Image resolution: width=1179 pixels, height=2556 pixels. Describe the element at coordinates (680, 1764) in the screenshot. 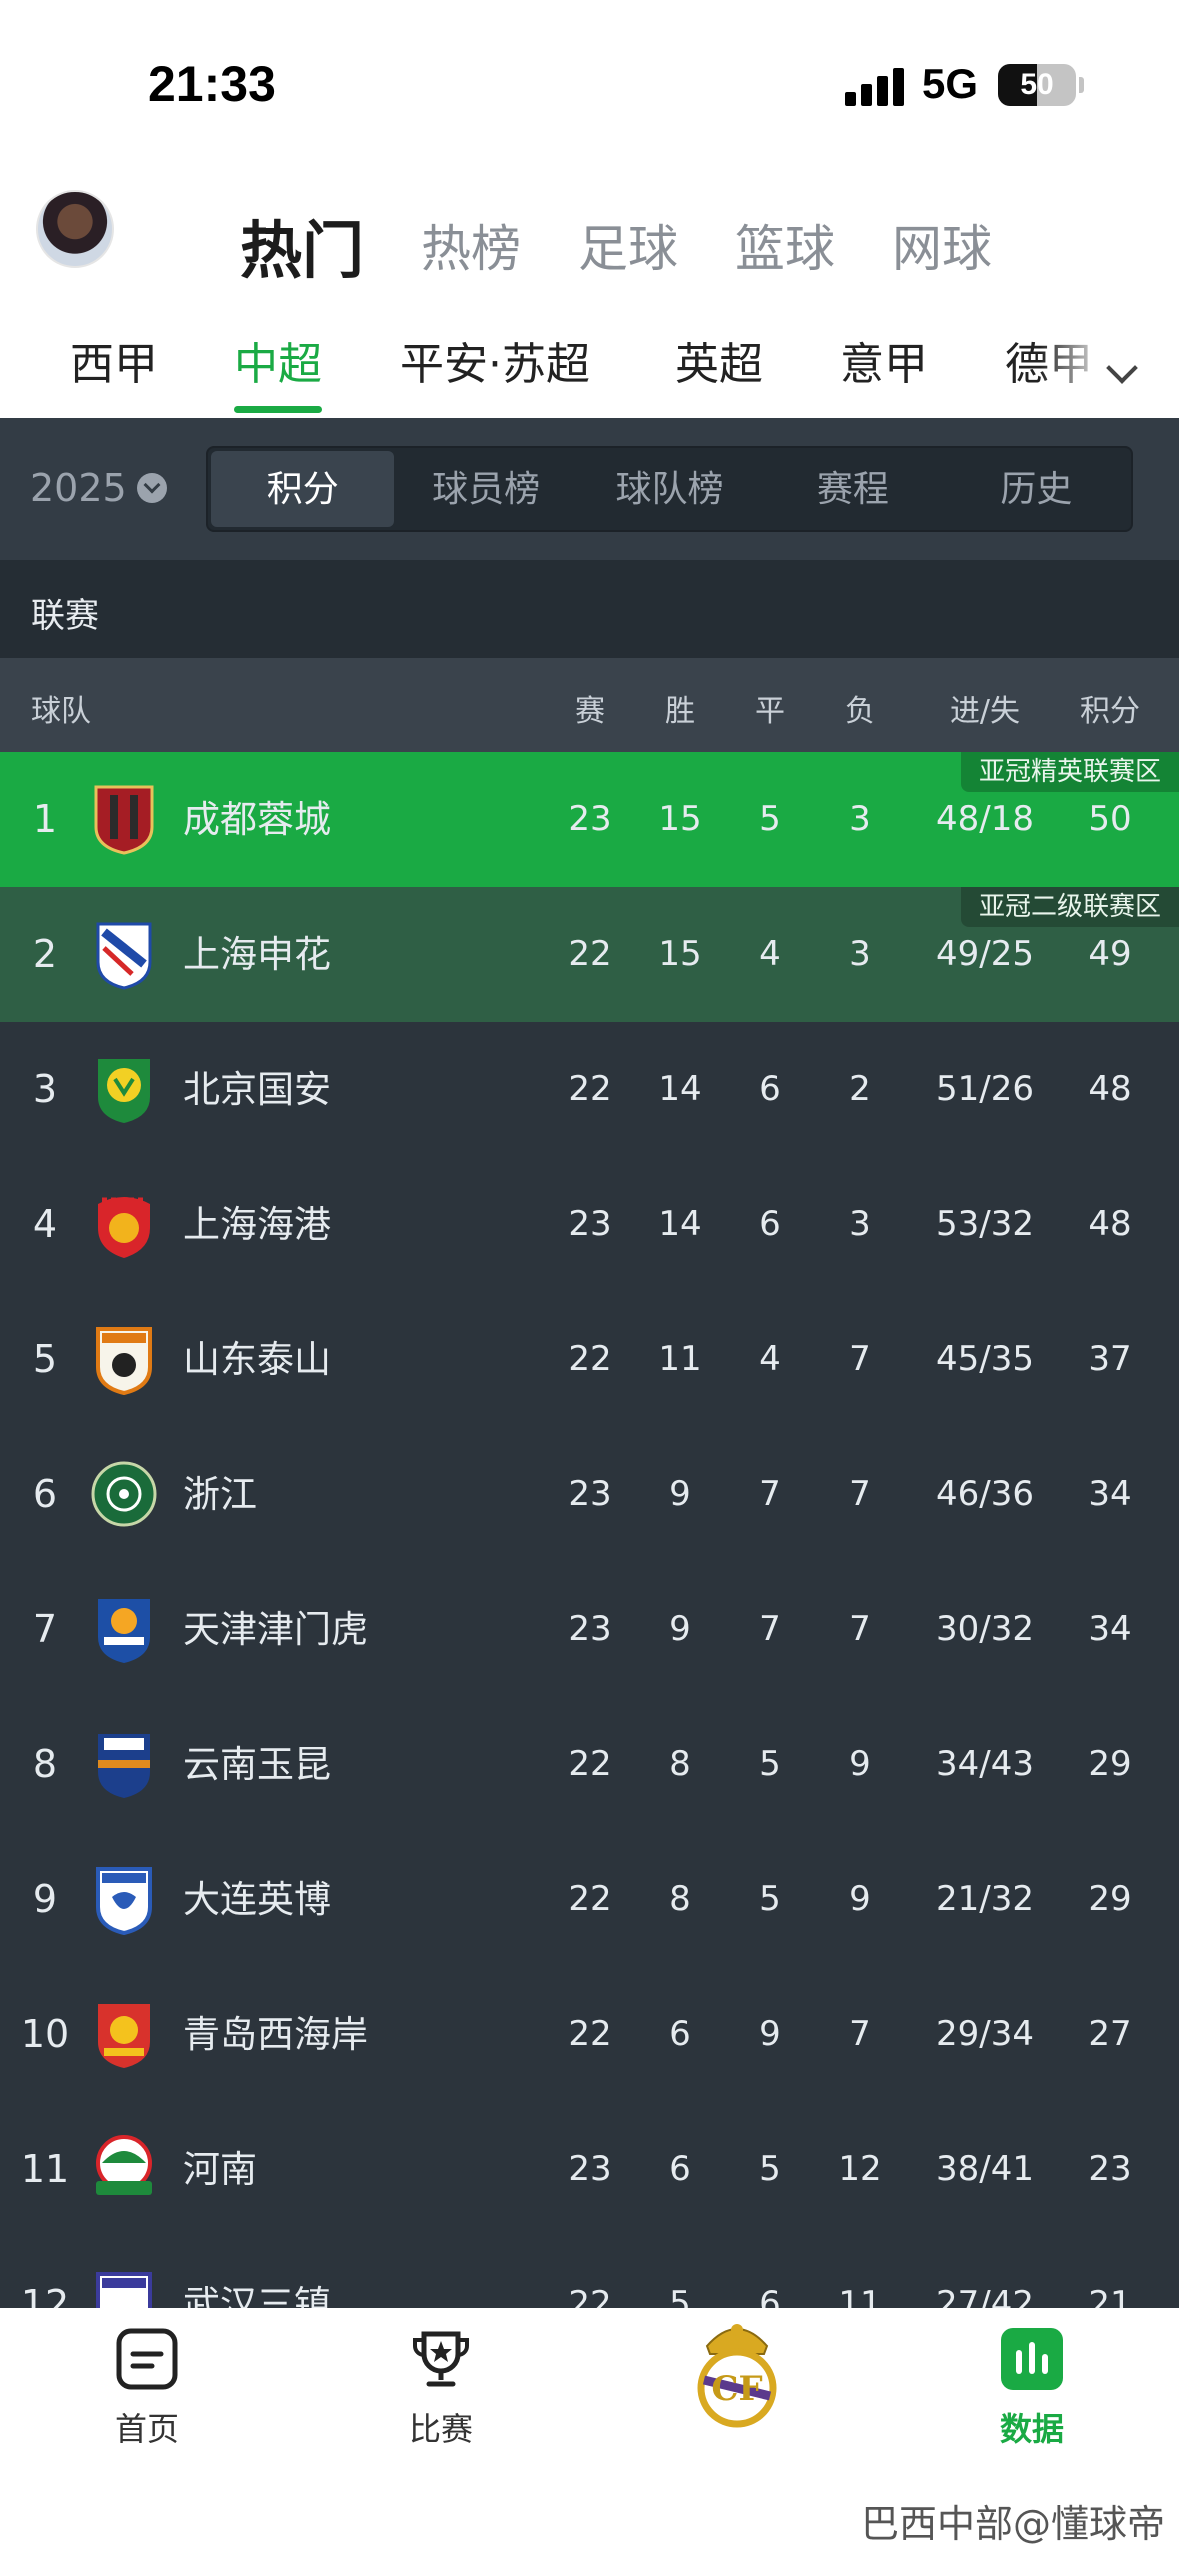

I see `row-won: 8` at that location.